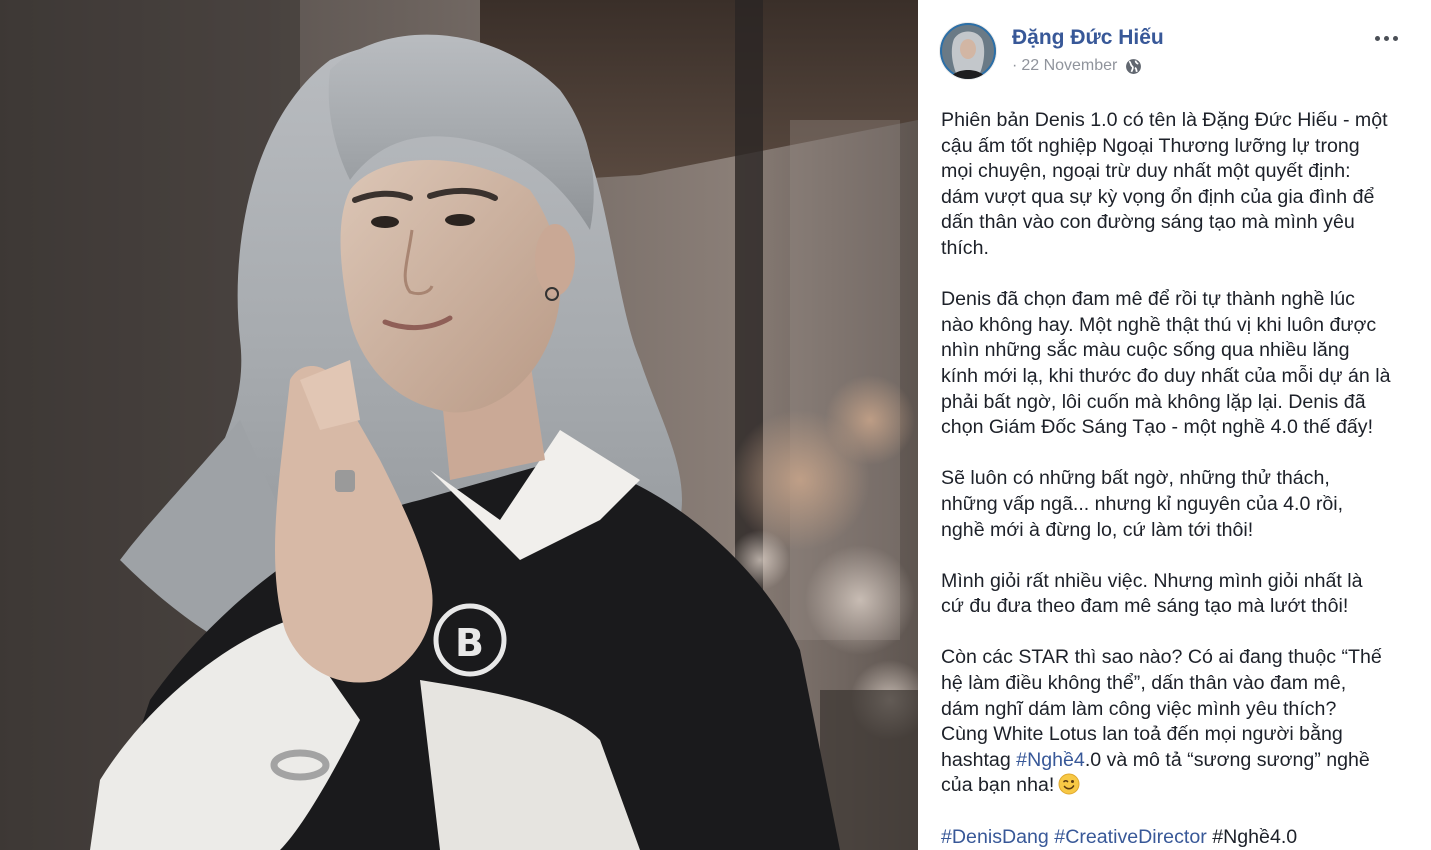 This screenshot has height=850, width=1431. What do you see at coordinates (998, 785) in the screenshot?
I see `text-fragment: của bạn nha!` at bounding box center [998, 785].